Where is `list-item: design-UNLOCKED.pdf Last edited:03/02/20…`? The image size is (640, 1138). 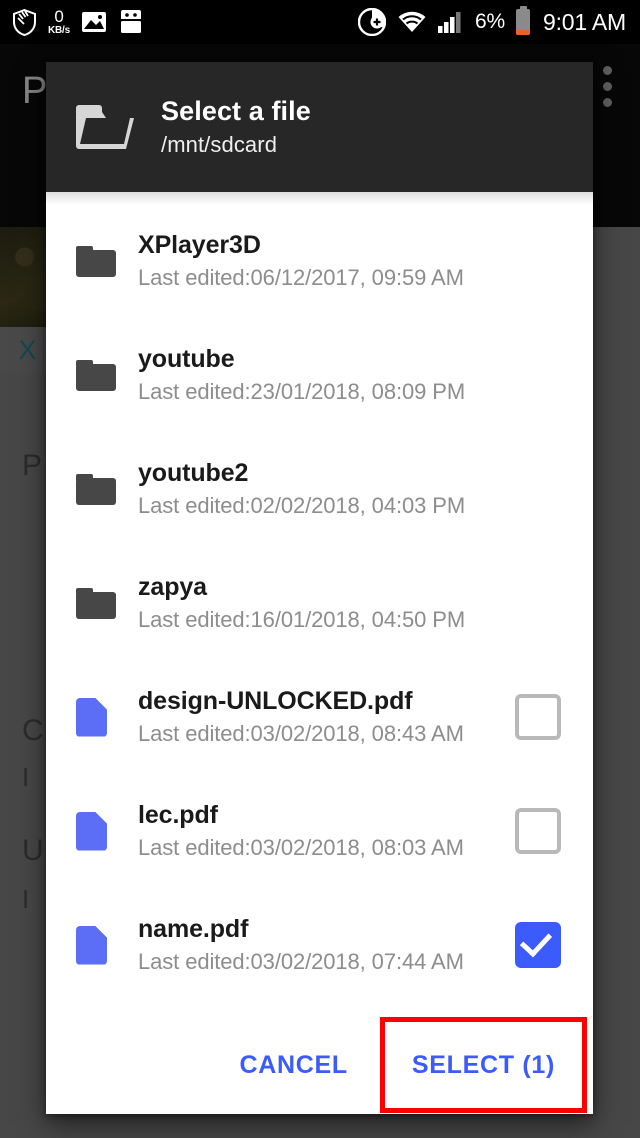 list-item: design-UNLOCKED.pdf Last edited:03/02/20… is located at coordinates (319, 717).